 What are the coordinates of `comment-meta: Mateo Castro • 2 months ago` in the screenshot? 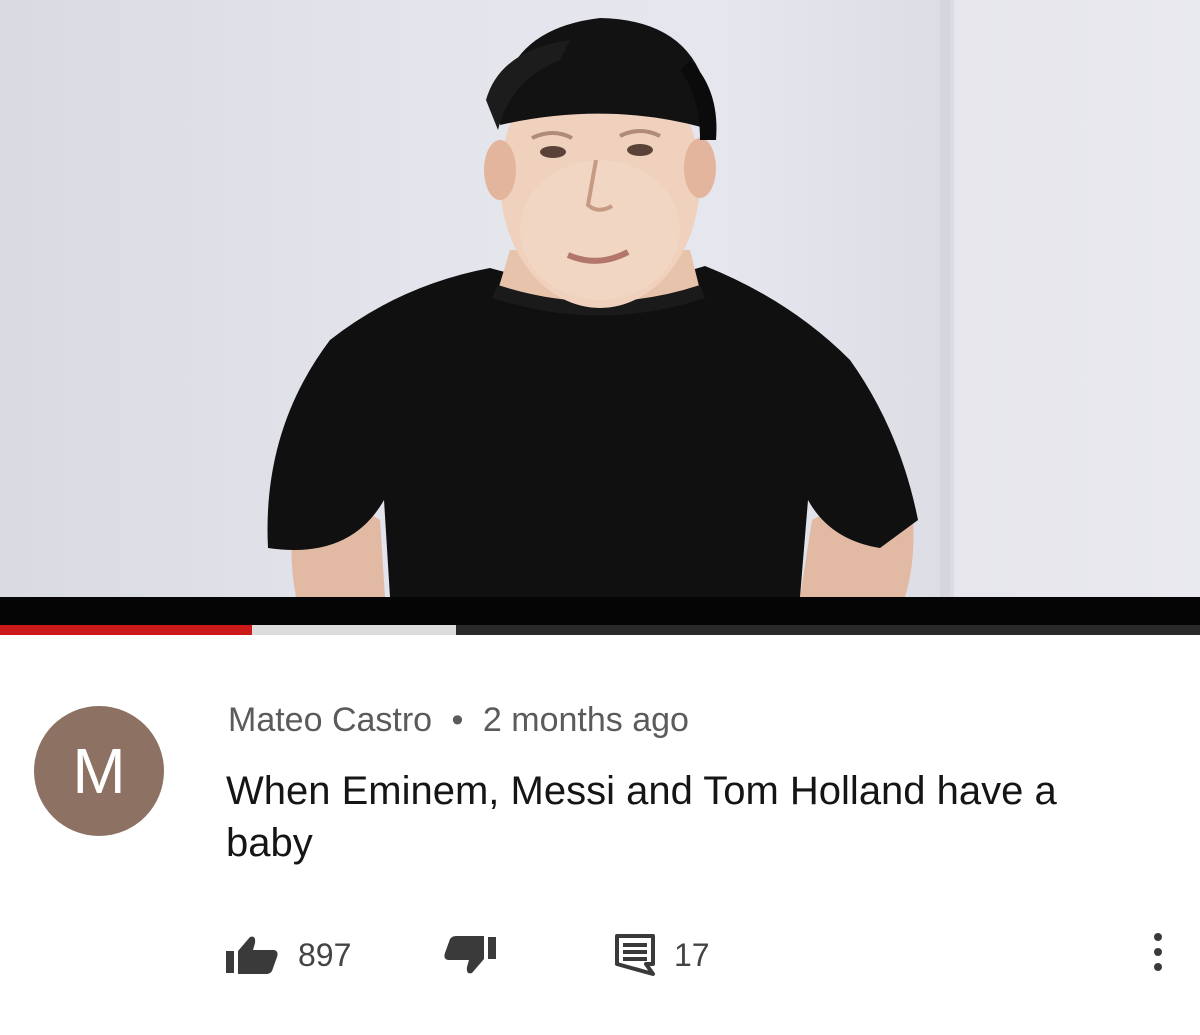 It's located at (458, 720).